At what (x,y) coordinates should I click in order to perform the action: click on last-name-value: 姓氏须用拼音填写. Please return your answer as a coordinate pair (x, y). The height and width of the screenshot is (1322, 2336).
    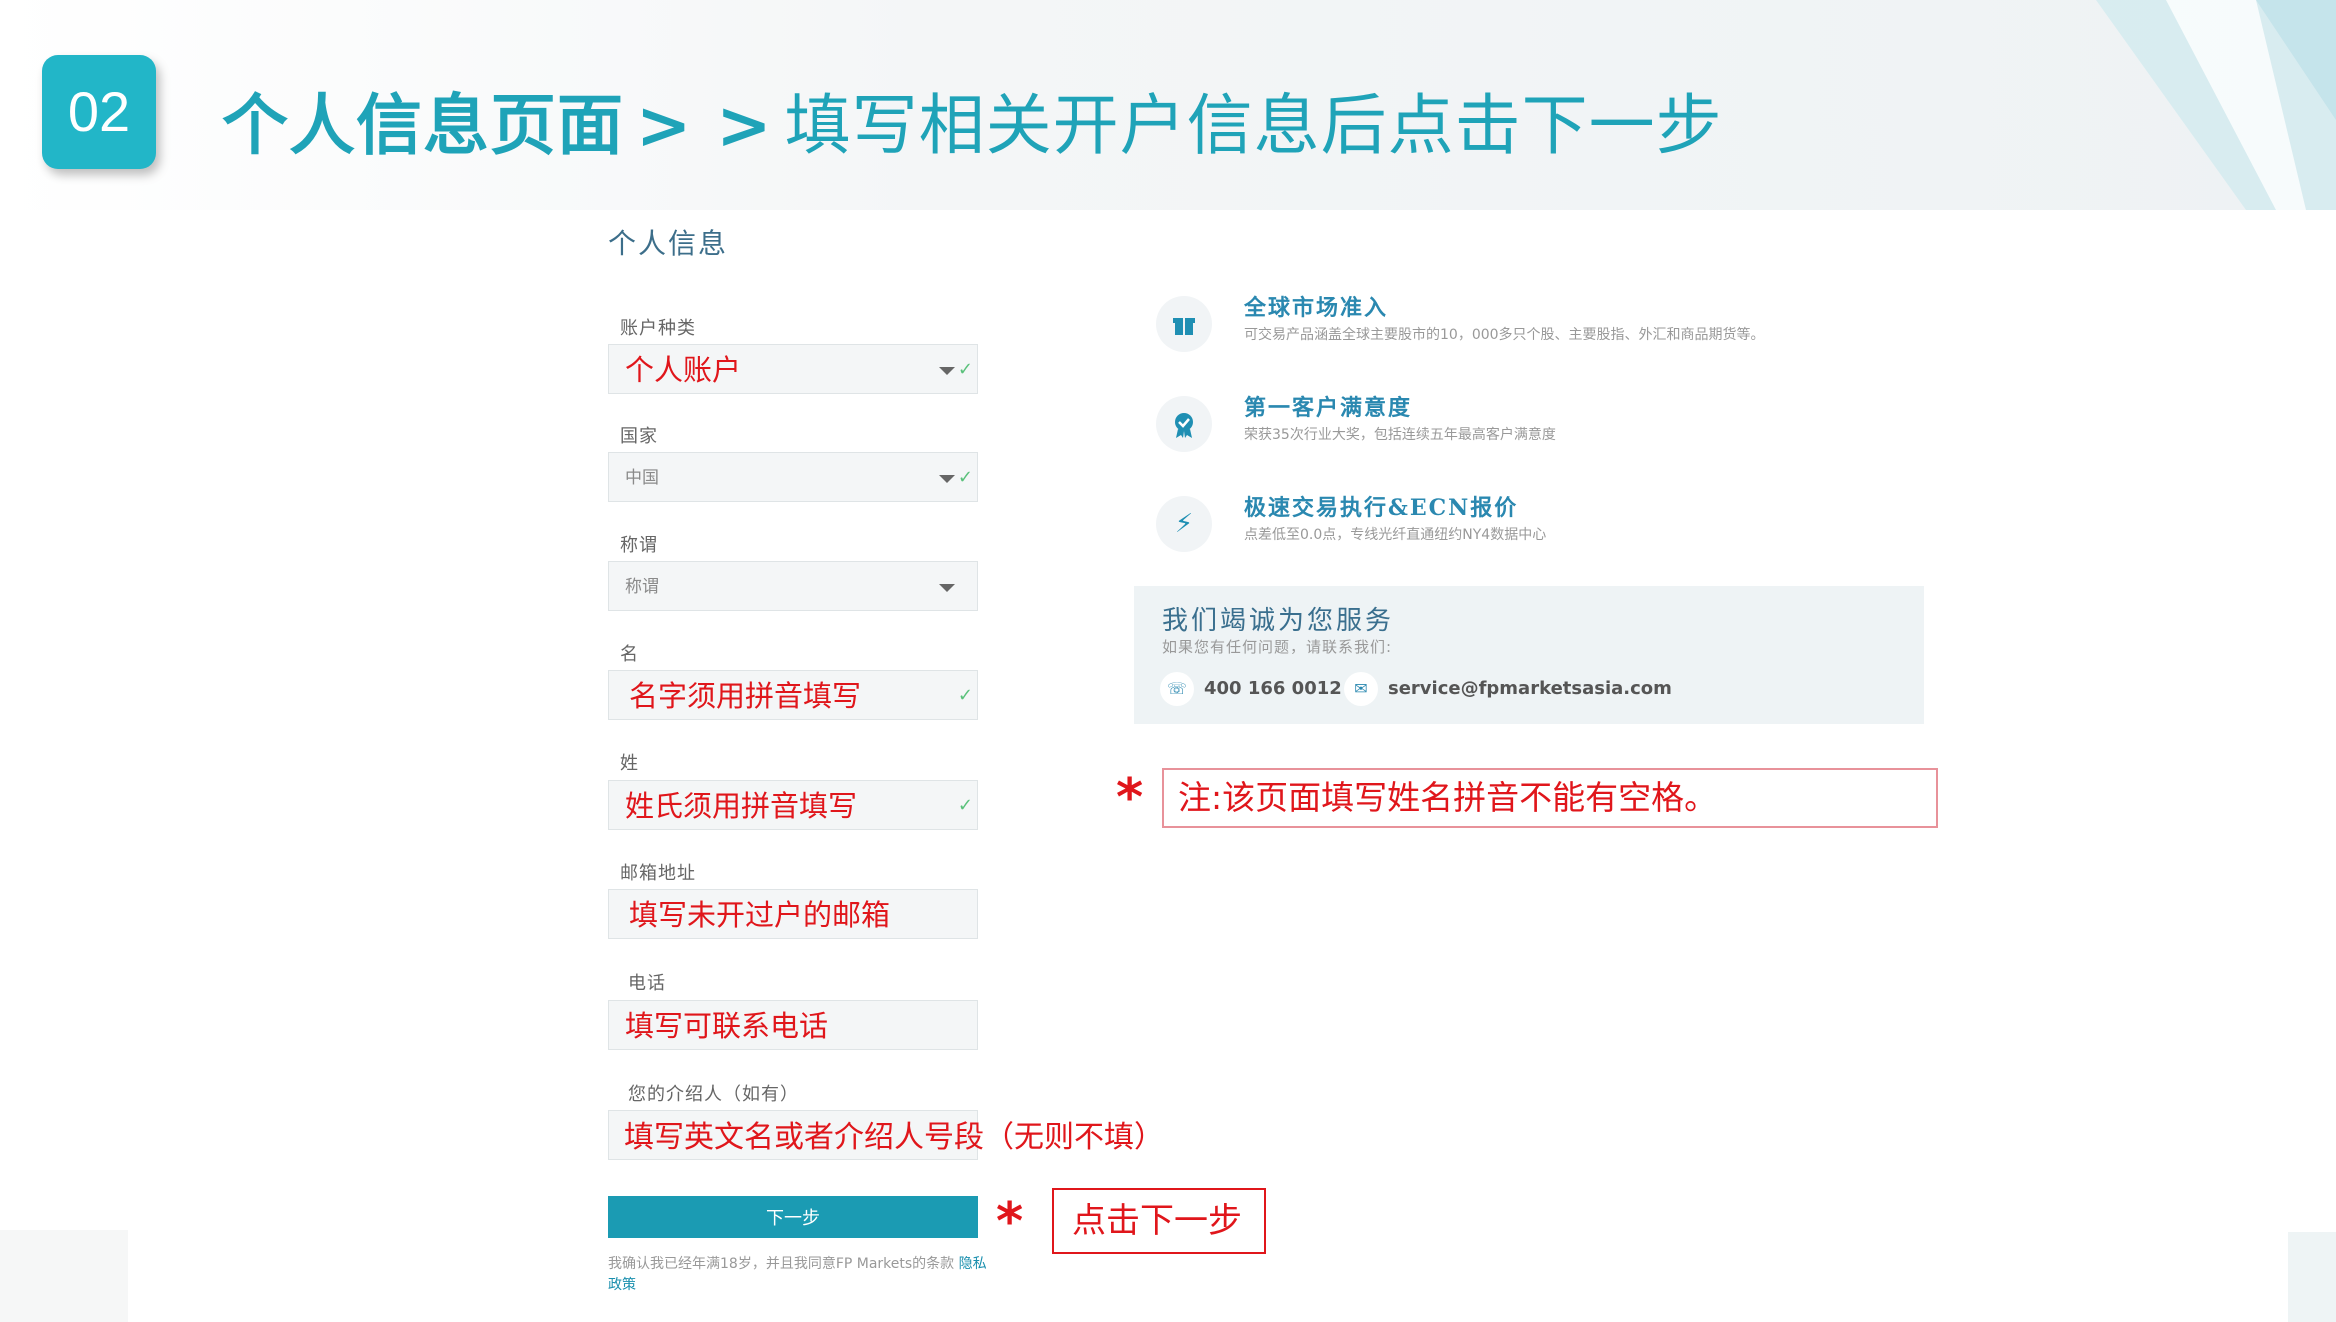
    Looking at the image, I should click on (741, 806).